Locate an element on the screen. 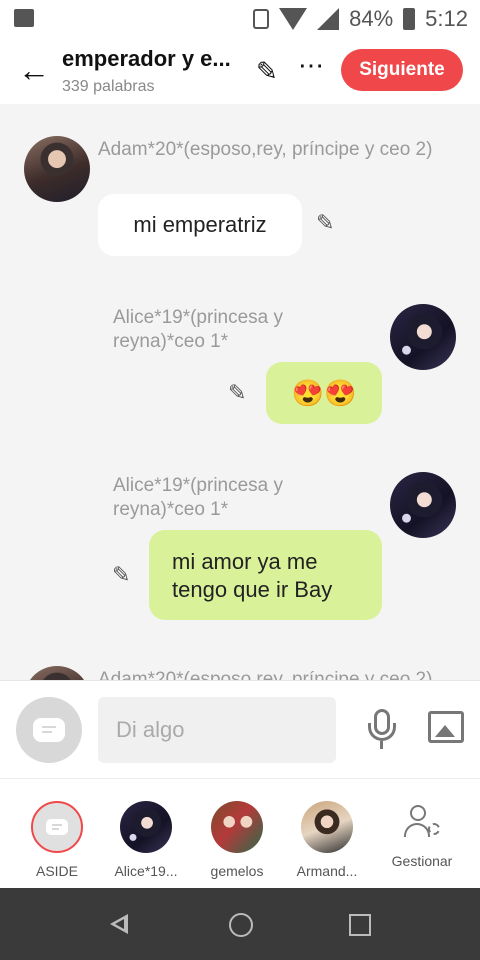 This screenshot has height=960, width=480. gallery-notification-icon is located at coordinates (24, 18).